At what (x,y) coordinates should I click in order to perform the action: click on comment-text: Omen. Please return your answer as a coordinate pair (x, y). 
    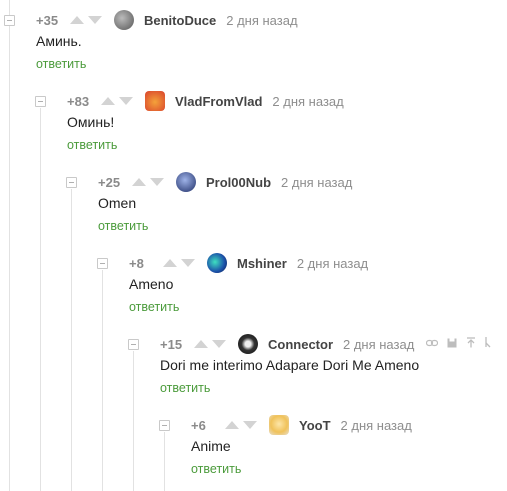
    Looking at the image, I should click on (117, 203).